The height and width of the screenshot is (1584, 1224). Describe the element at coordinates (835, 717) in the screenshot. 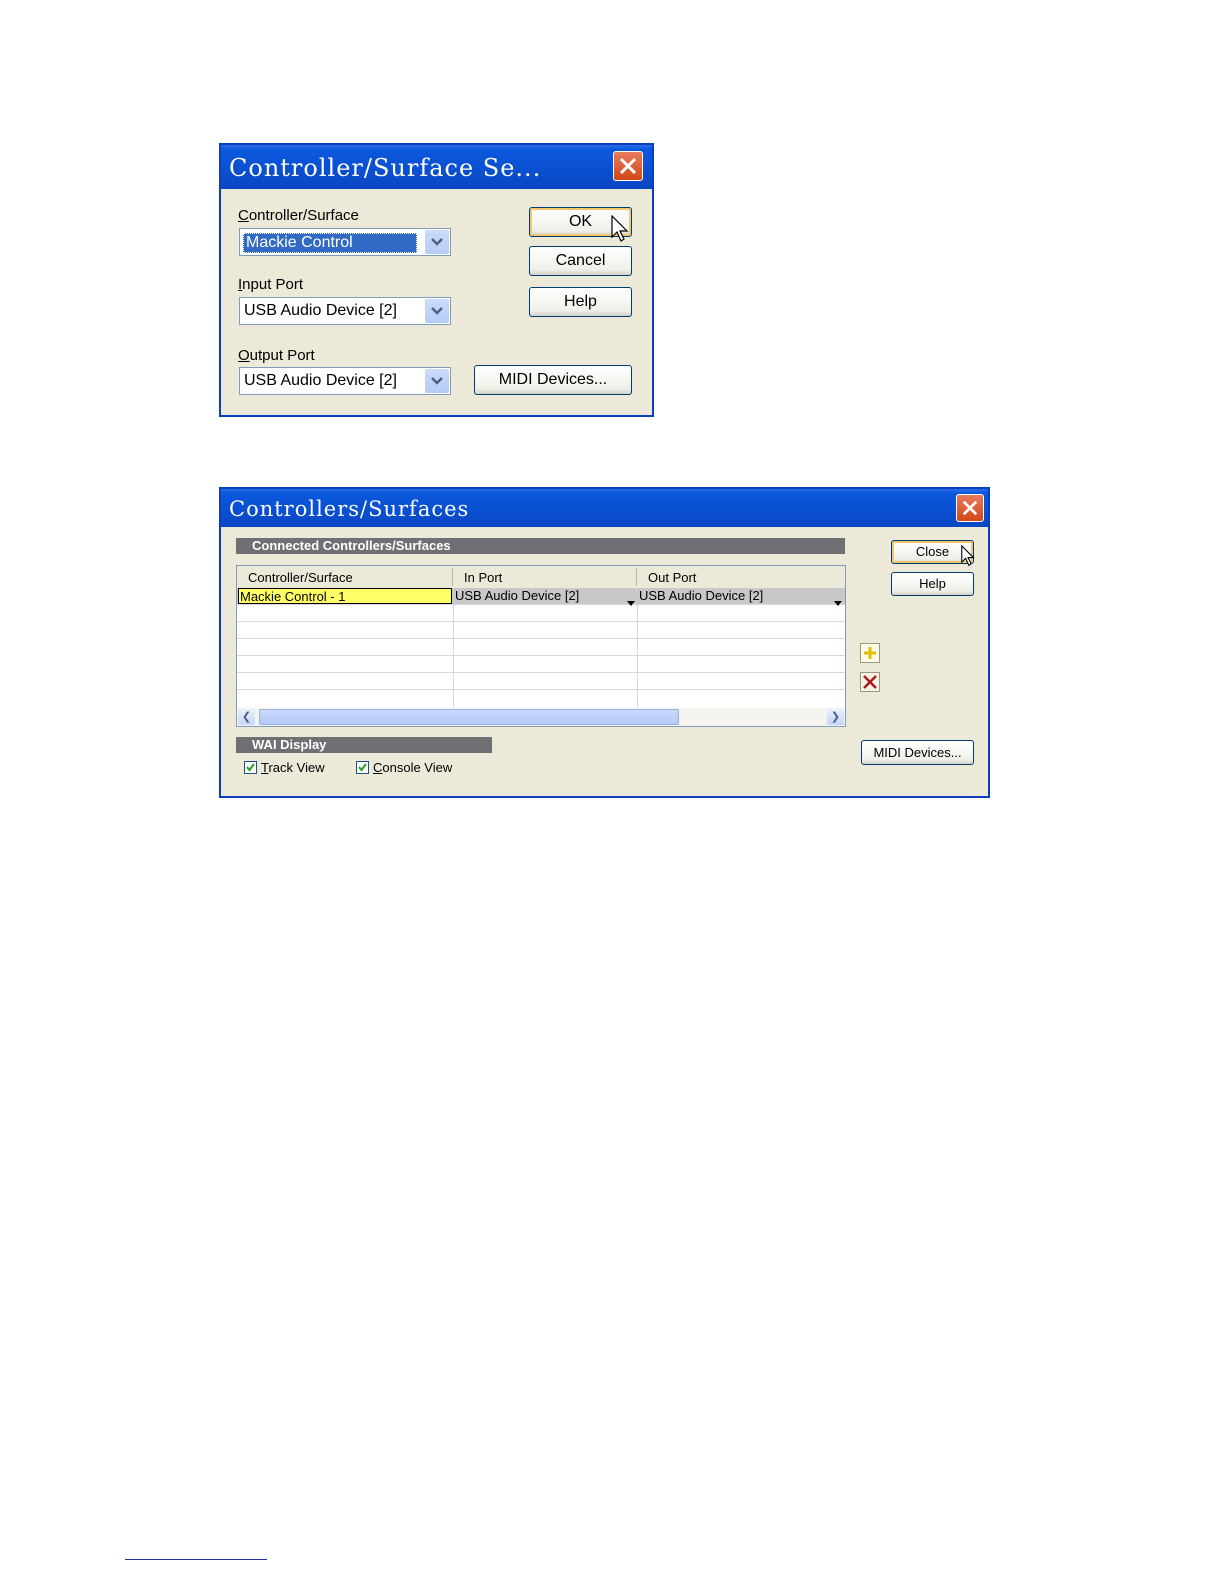

I see `scroll-right-button: ❯` at that location.